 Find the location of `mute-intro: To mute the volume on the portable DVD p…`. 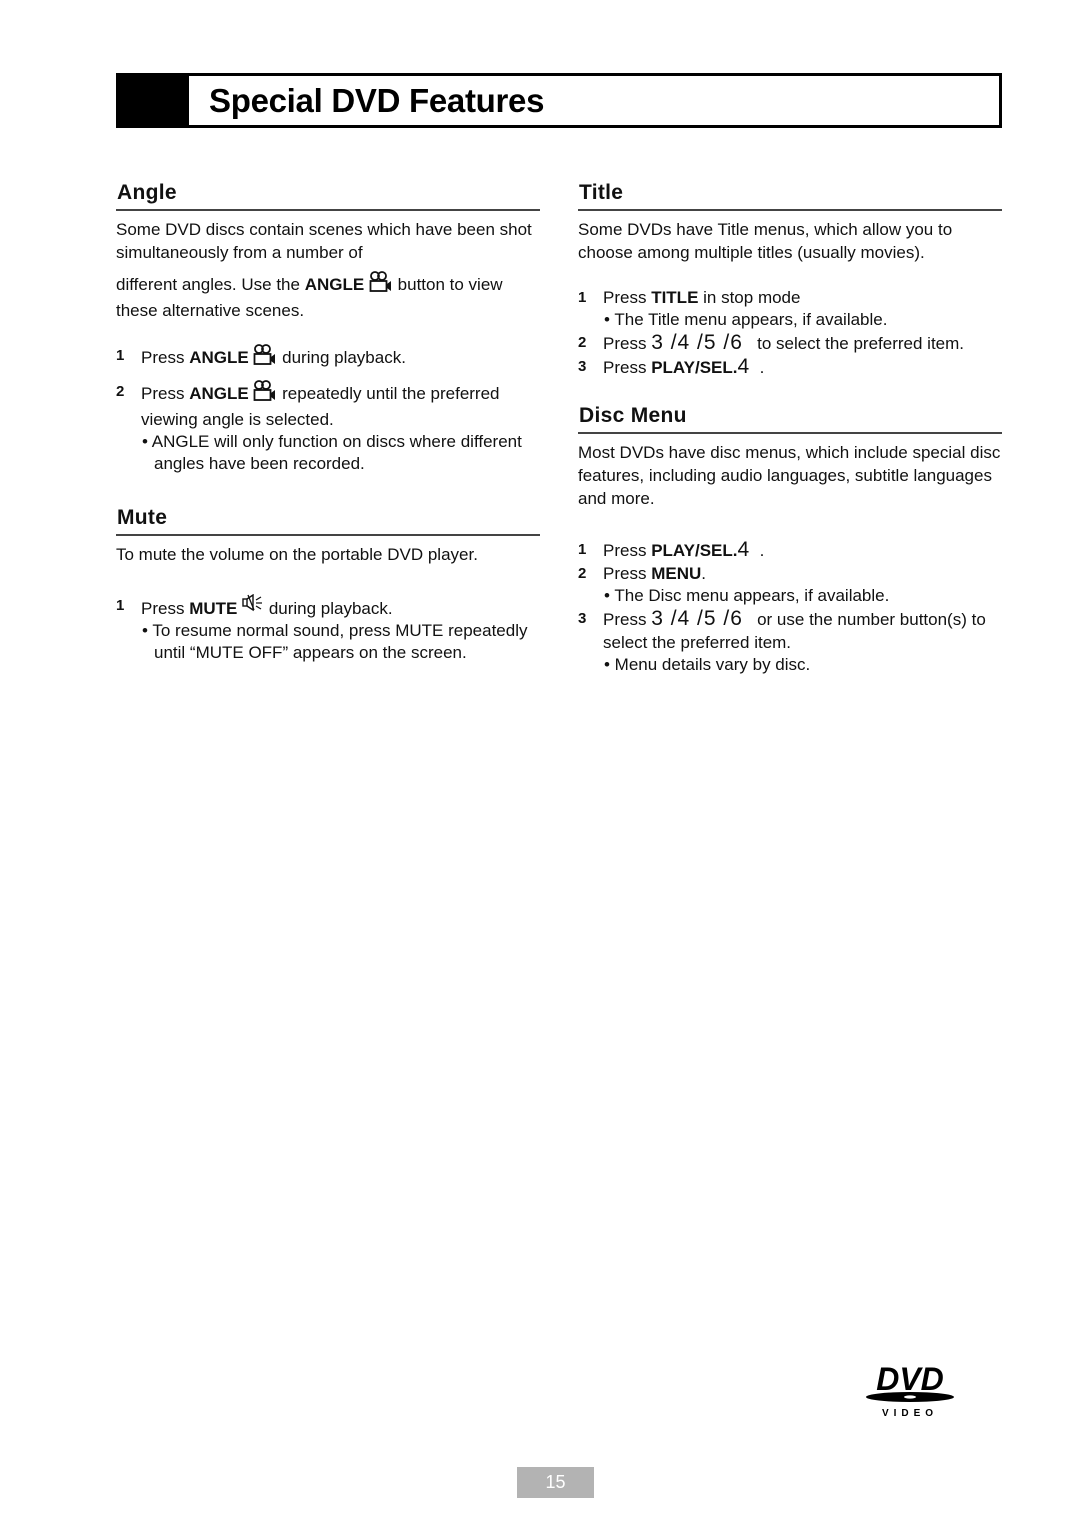

mute-intro: To mute the volume on the portable DVD p… is located at coordinates (297, 554).